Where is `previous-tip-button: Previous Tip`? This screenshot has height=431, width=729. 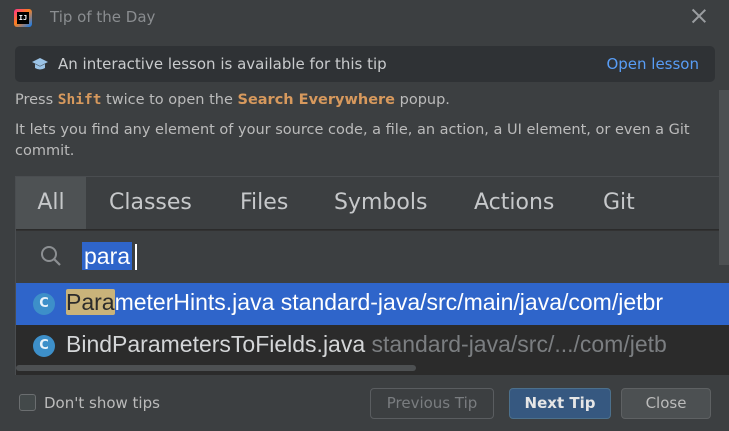 previous-tip-button: Previous Tip is located at coordinates (432, 403).